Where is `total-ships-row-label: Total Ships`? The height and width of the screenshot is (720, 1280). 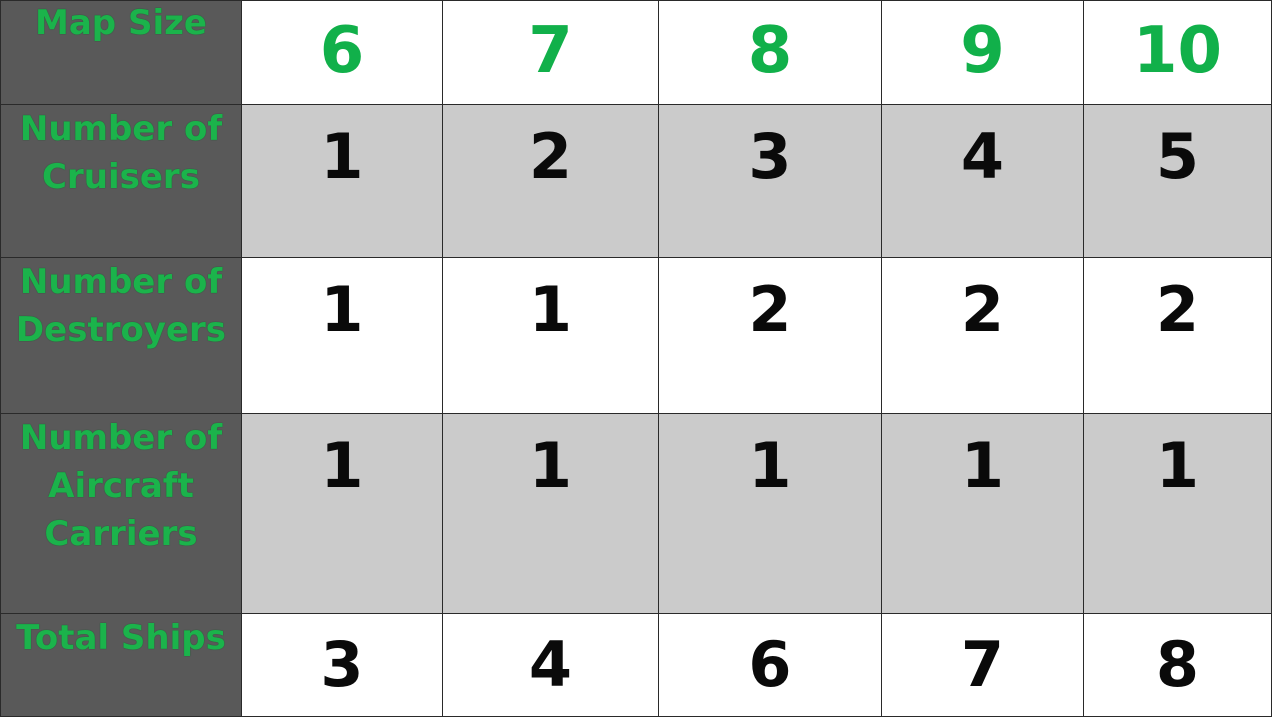 total-ships-row-label: Total Ships is located at coordinates (121, 665).